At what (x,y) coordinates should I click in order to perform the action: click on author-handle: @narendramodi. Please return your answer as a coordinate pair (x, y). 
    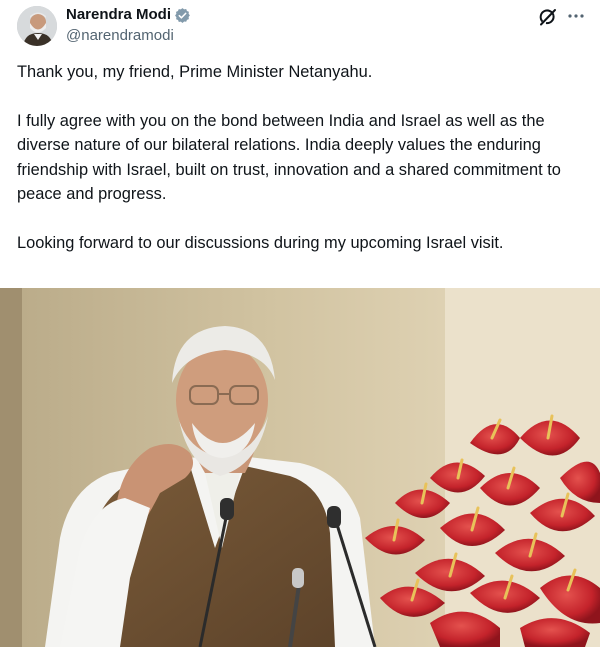
    Looking at the image, I should click on (120, 36).